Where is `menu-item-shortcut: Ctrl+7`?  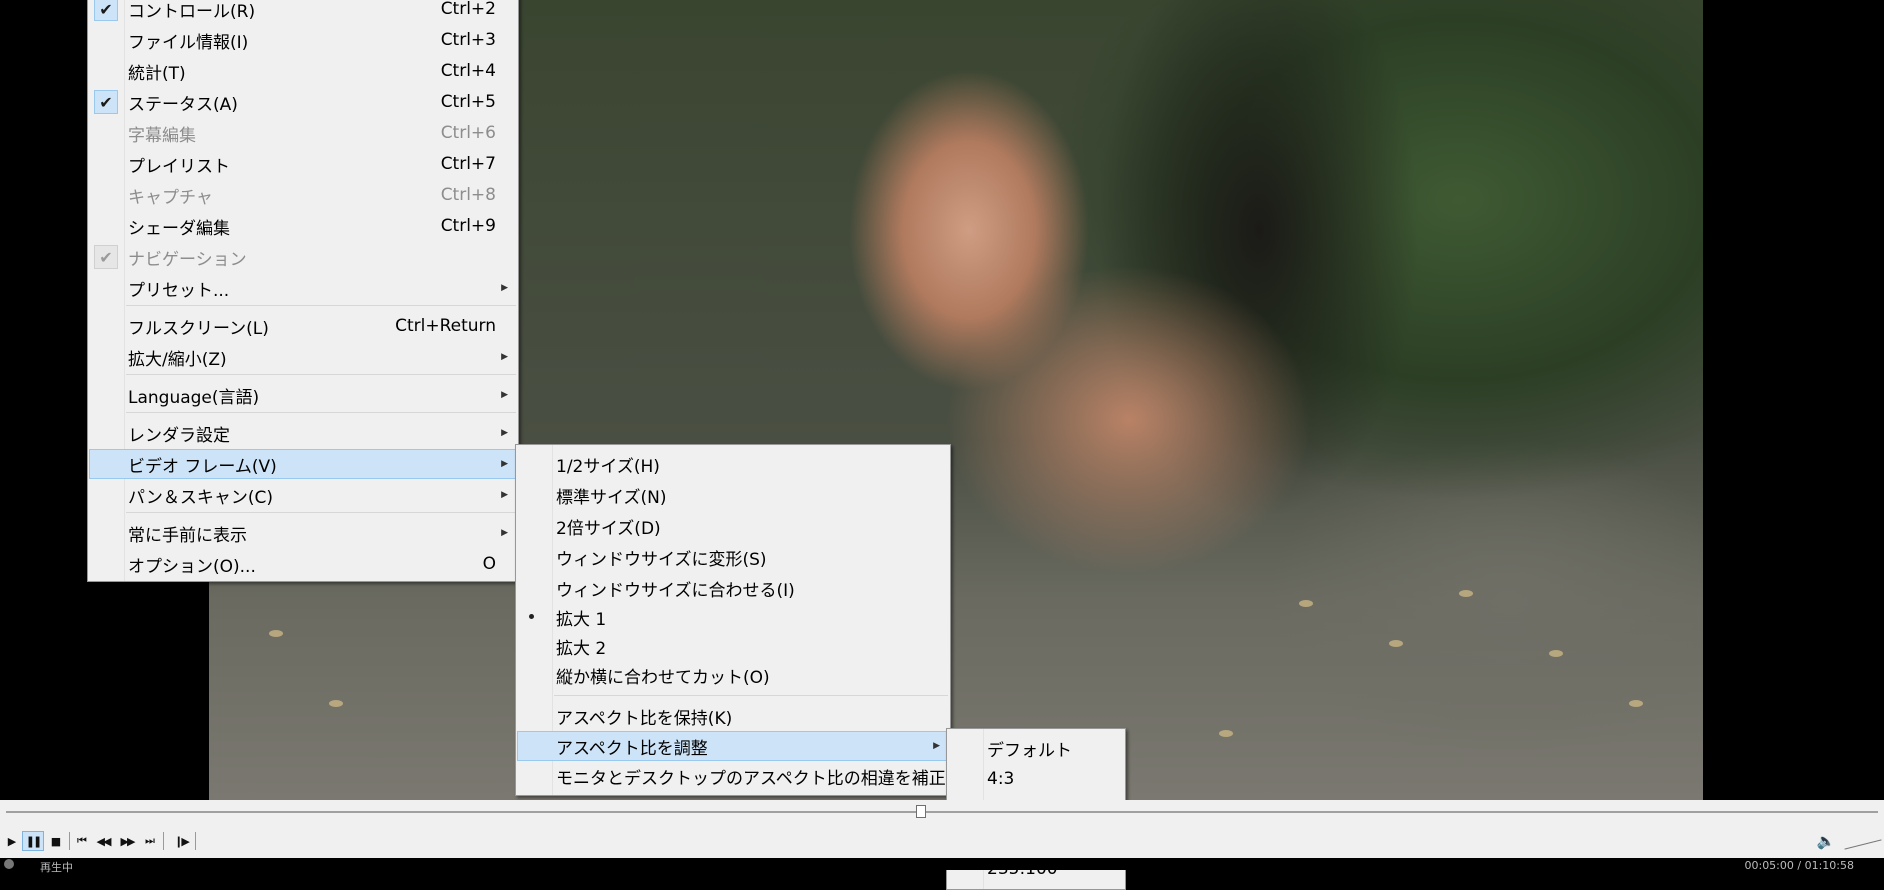 menu-item-shortcut: Ctrl+7 is located at coordinates (468, 164).